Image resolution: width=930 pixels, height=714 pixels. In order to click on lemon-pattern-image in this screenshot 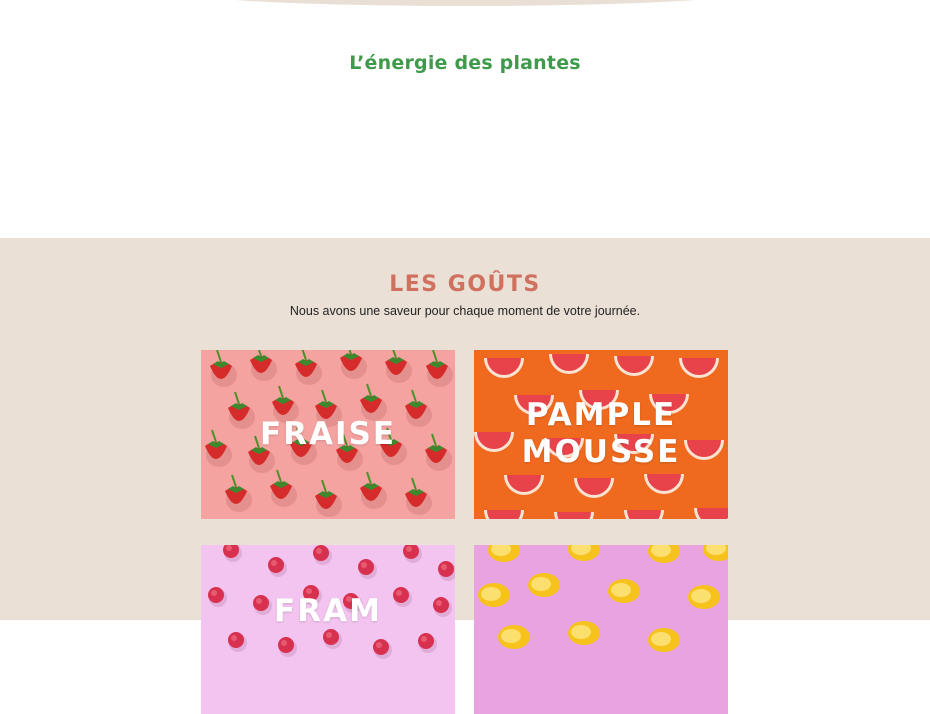, I will do `click(601, 629)`.